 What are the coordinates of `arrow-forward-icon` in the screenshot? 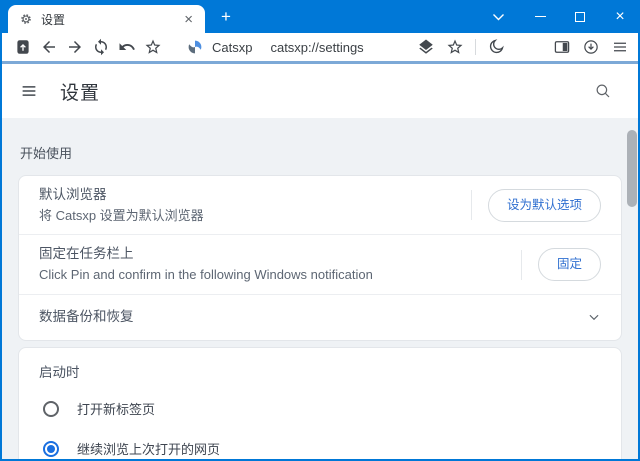 It's located at (75, 47).